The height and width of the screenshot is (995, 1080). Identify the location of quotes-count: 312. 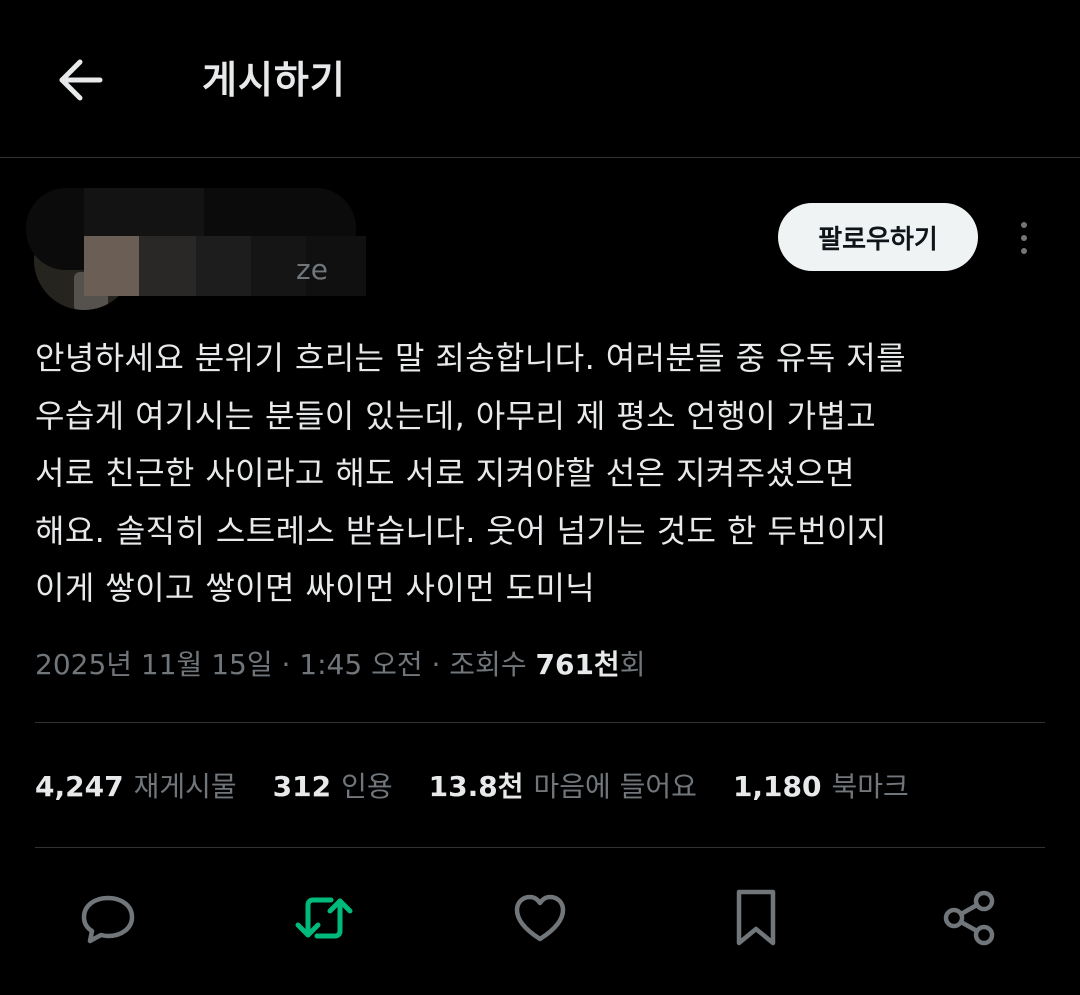
(302, 786).